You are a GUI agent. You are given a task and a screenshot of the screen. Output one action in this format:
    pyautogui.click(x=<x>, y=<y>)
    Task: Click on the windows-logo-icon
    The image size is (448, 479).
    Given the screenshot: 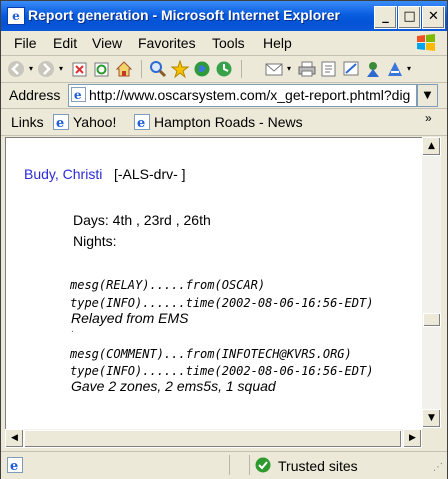 What is the action you would take?
    pyautogui.click(x=426, y=42)
    